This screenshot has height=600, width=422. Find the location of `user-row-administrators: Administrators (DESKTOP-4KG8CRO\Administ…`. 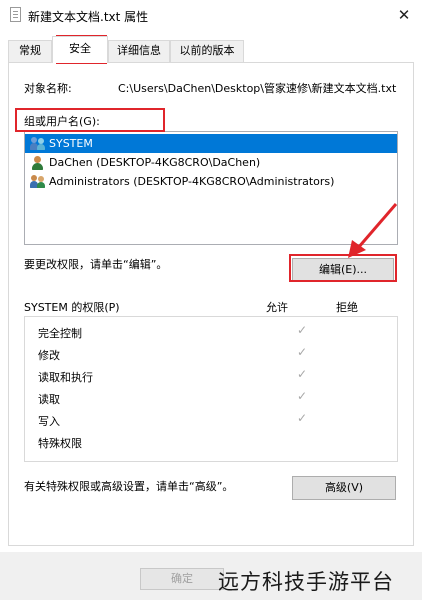

user-row-administrators: Administrators (DESKTOP-4KG8CRO\Administ… is located at coordinates (211, 181).